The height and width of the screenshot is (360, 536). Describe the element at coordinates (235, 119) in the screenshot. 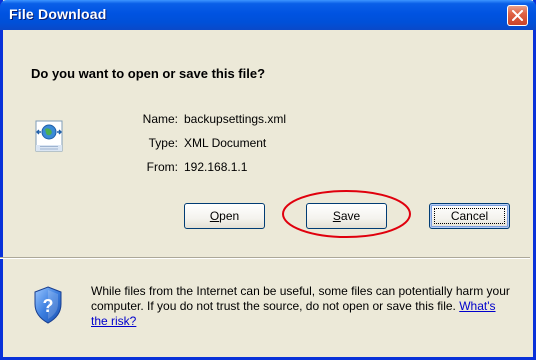

I see `file-name-value: backupsettings.xml` at that location.